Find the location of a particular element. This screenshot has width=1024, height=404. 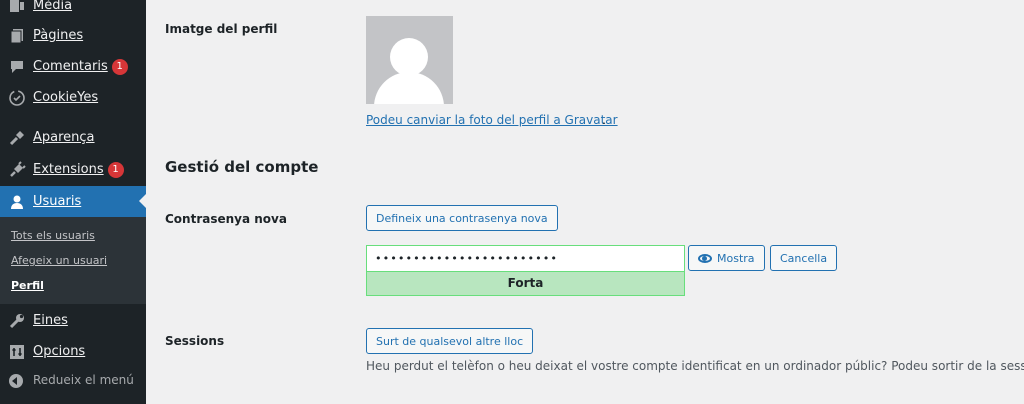

users-icon is located at coordinates (17, 202).